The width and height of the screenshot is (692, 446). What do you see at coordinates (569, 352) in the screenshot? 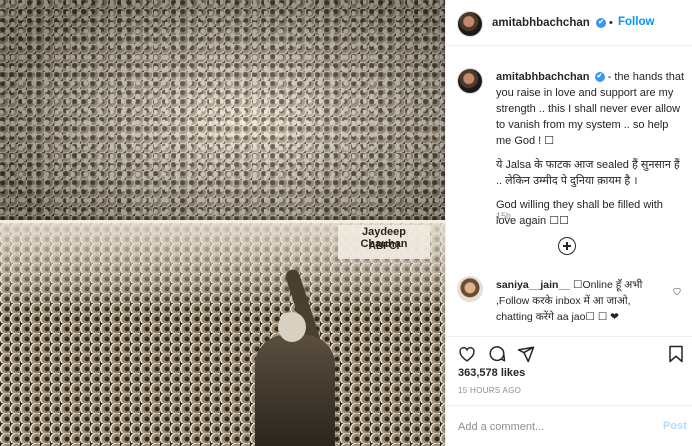
I see `action-bar` at bounding box center [569, 352].